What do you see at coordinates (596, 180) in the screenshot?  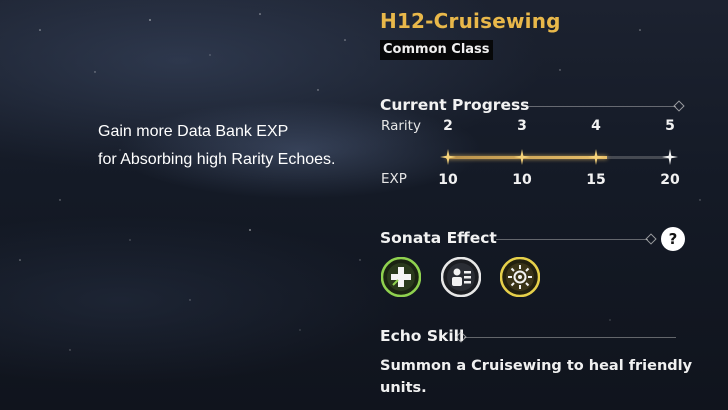 I see `exp-value: 15` at bounding box center [596, 180].